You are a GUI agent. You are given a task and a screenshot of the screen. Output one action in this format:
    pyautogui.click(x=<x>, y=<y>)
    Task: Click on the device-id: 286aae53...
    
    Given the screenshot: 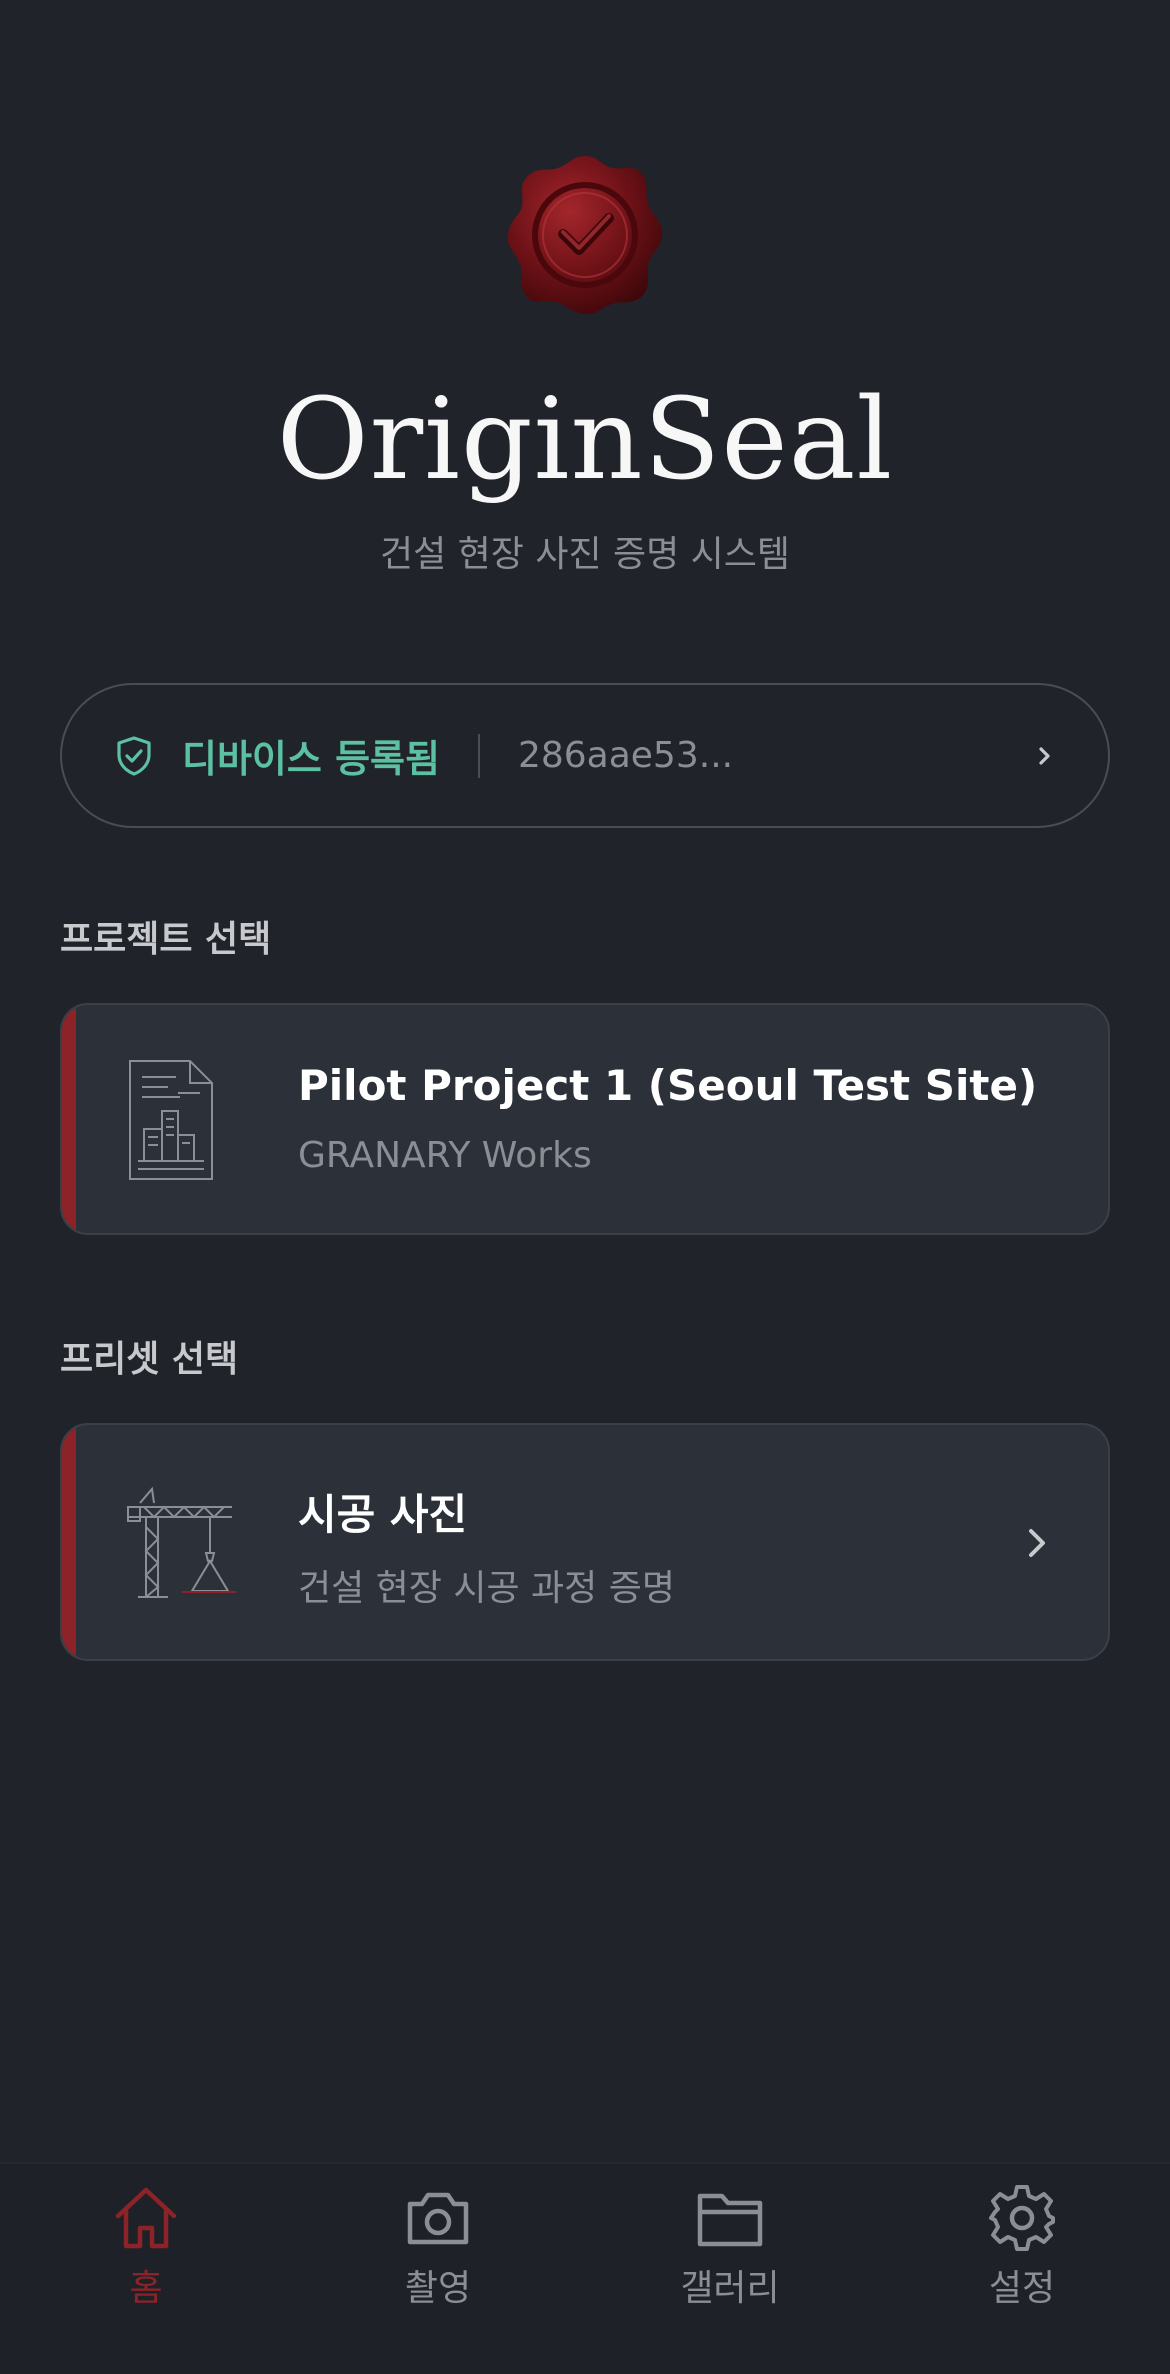 What is the action you would take?
    pyautogui.click(x=625, y=755)
    